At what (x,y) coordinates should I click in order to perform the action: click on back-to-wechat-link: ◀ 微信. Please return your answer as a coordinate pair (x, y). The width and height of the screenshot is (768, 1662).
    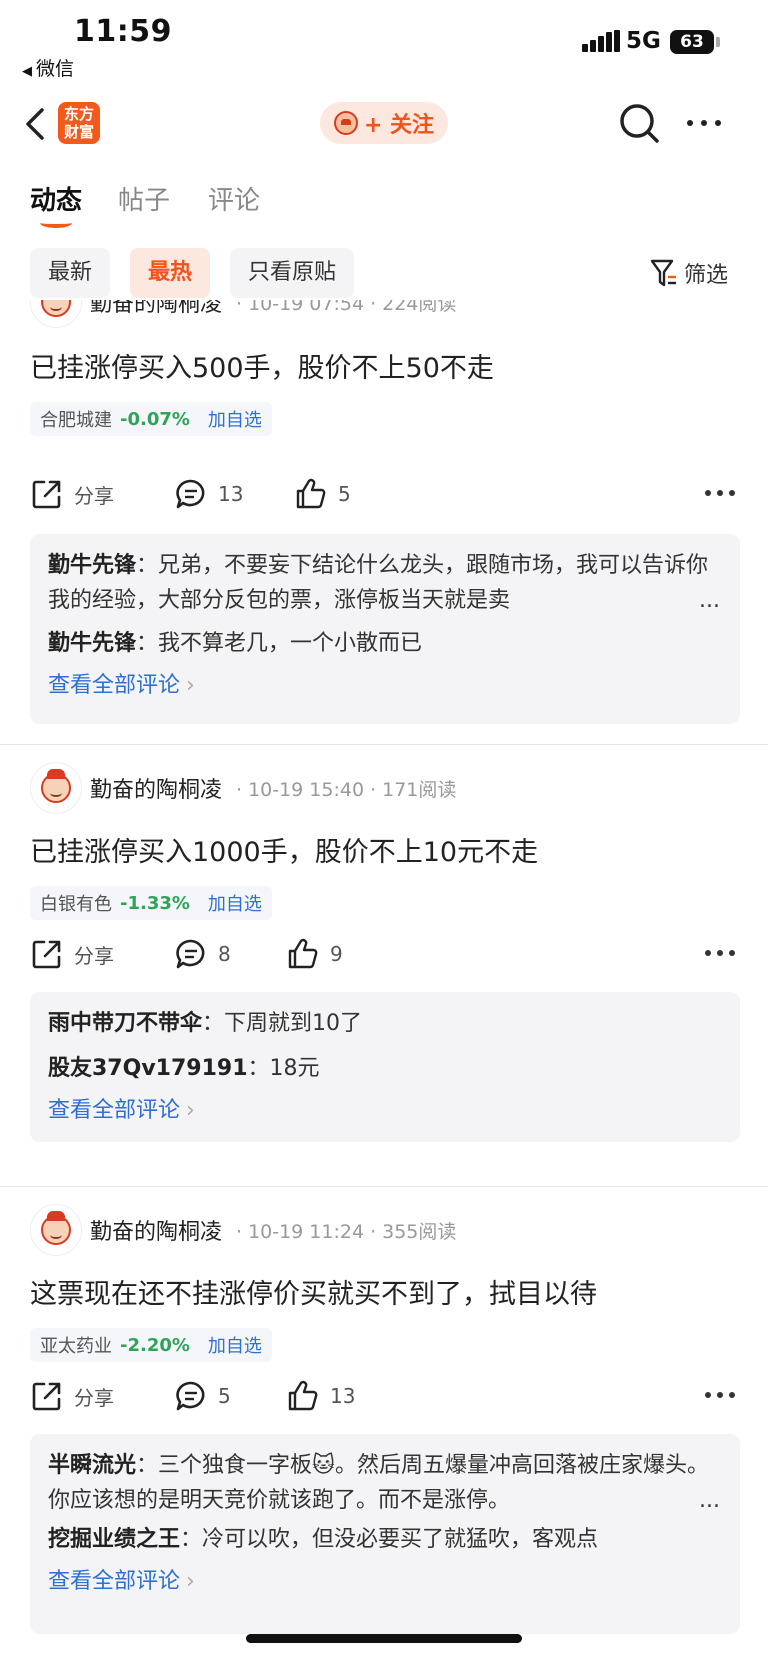
    Looking at the image, I should click on (48, 67).